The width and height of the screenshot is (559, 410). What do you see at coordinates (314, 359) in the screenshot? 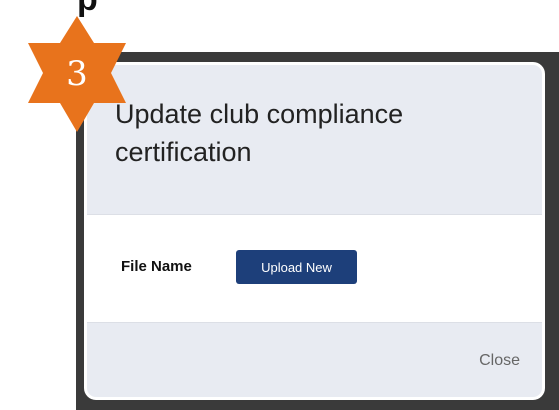
I see `dialog-footer: Close` at bounding box center [314, 359].